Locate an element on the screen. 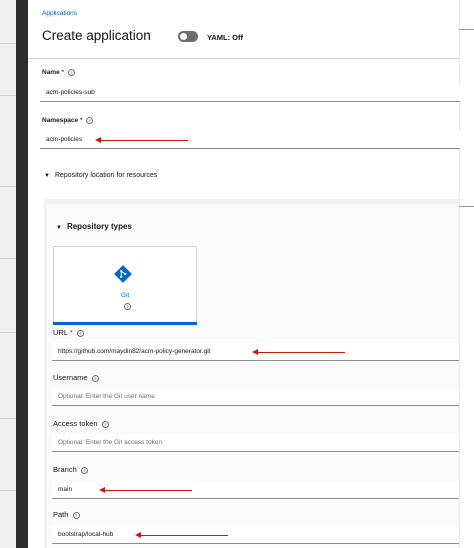 The image size is (474, 548). username-input: Optional: Enter the Git user name is located at coordinates (255, 397).